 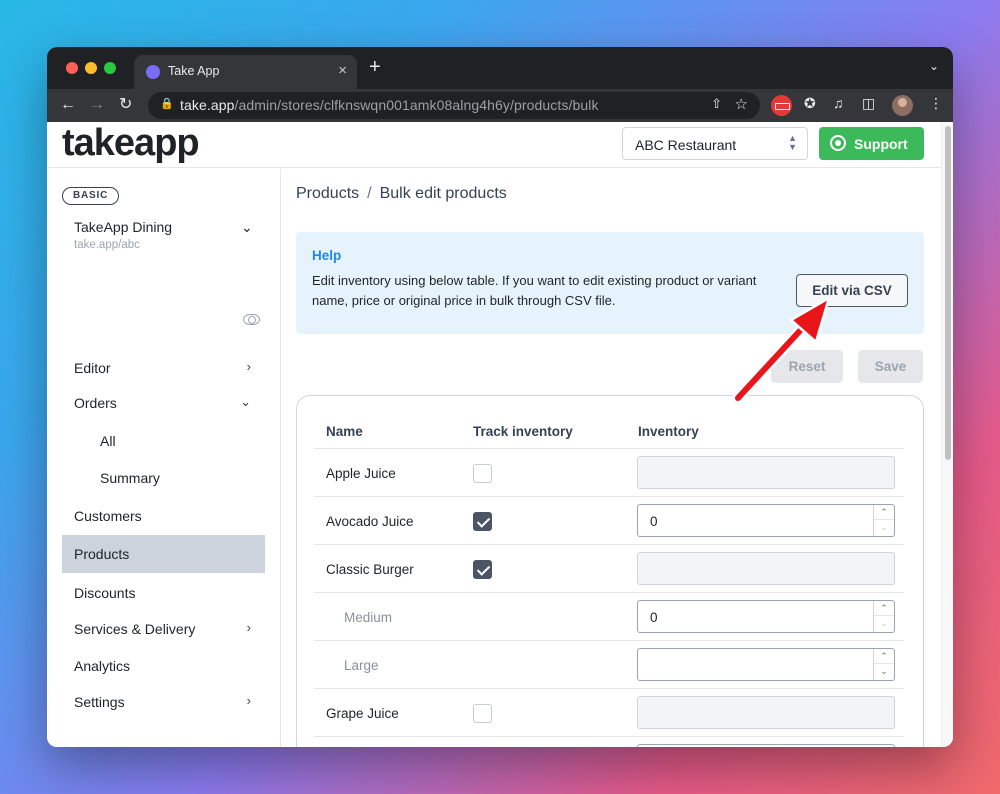 What do you see at coordinates (766, 664) in the screenshot?
I see `inventory-input: ⌃ ⌄` at bounding box center [766, 664].